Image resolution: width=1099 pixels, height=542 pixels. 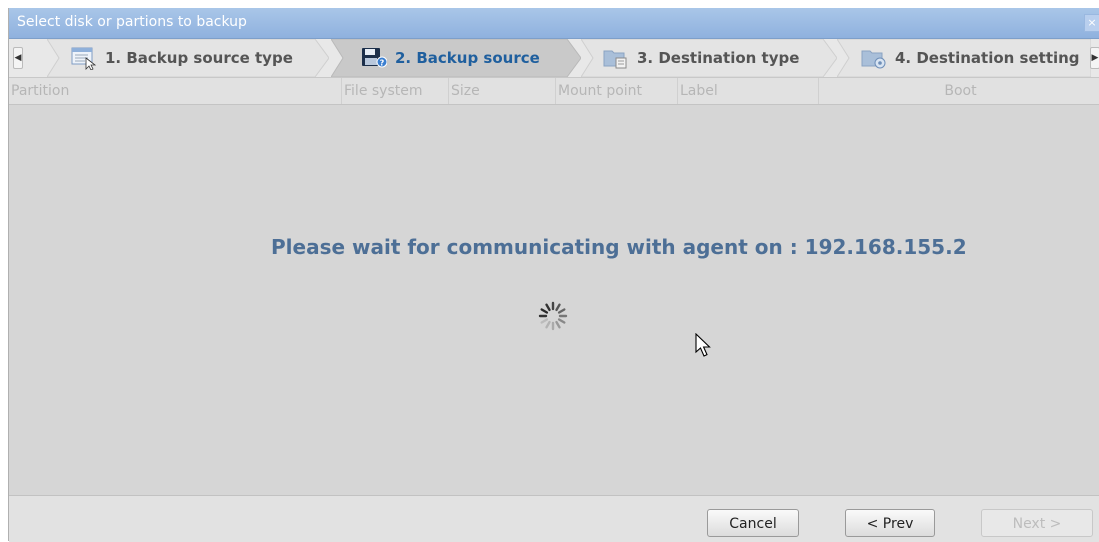 I want to click on step-destination-type: 3. Destination type, so click(x=709, y=58).